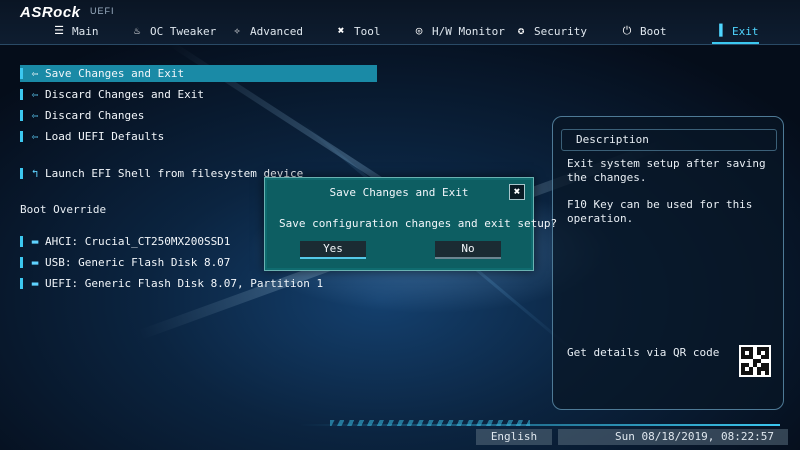 The height and width of the screenshot is (450, 800). What do you see at coordinates (63, 209) in the screenshot?
I see `boot-override-heading: Boot Override` at bounding box center [63, 209].